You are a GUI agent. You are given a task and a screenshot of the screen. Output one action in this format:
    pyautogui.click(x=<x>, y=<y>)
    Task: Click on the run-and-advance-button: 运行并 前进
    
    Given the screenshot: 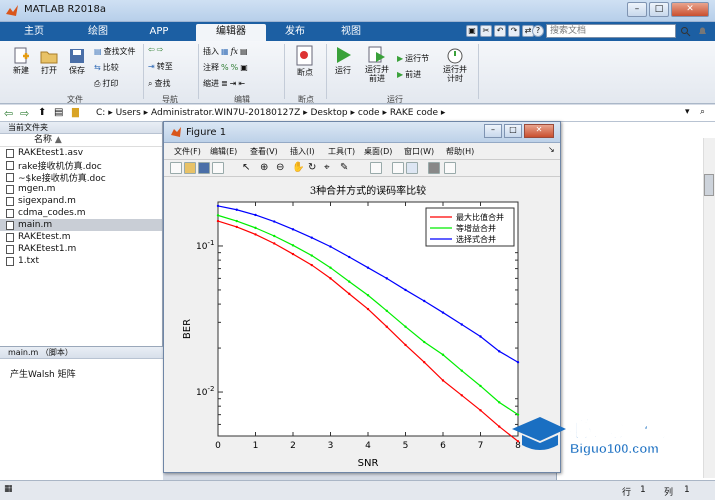 What is the action you would take?
    pyautogui.click(x=377, y=64)
    